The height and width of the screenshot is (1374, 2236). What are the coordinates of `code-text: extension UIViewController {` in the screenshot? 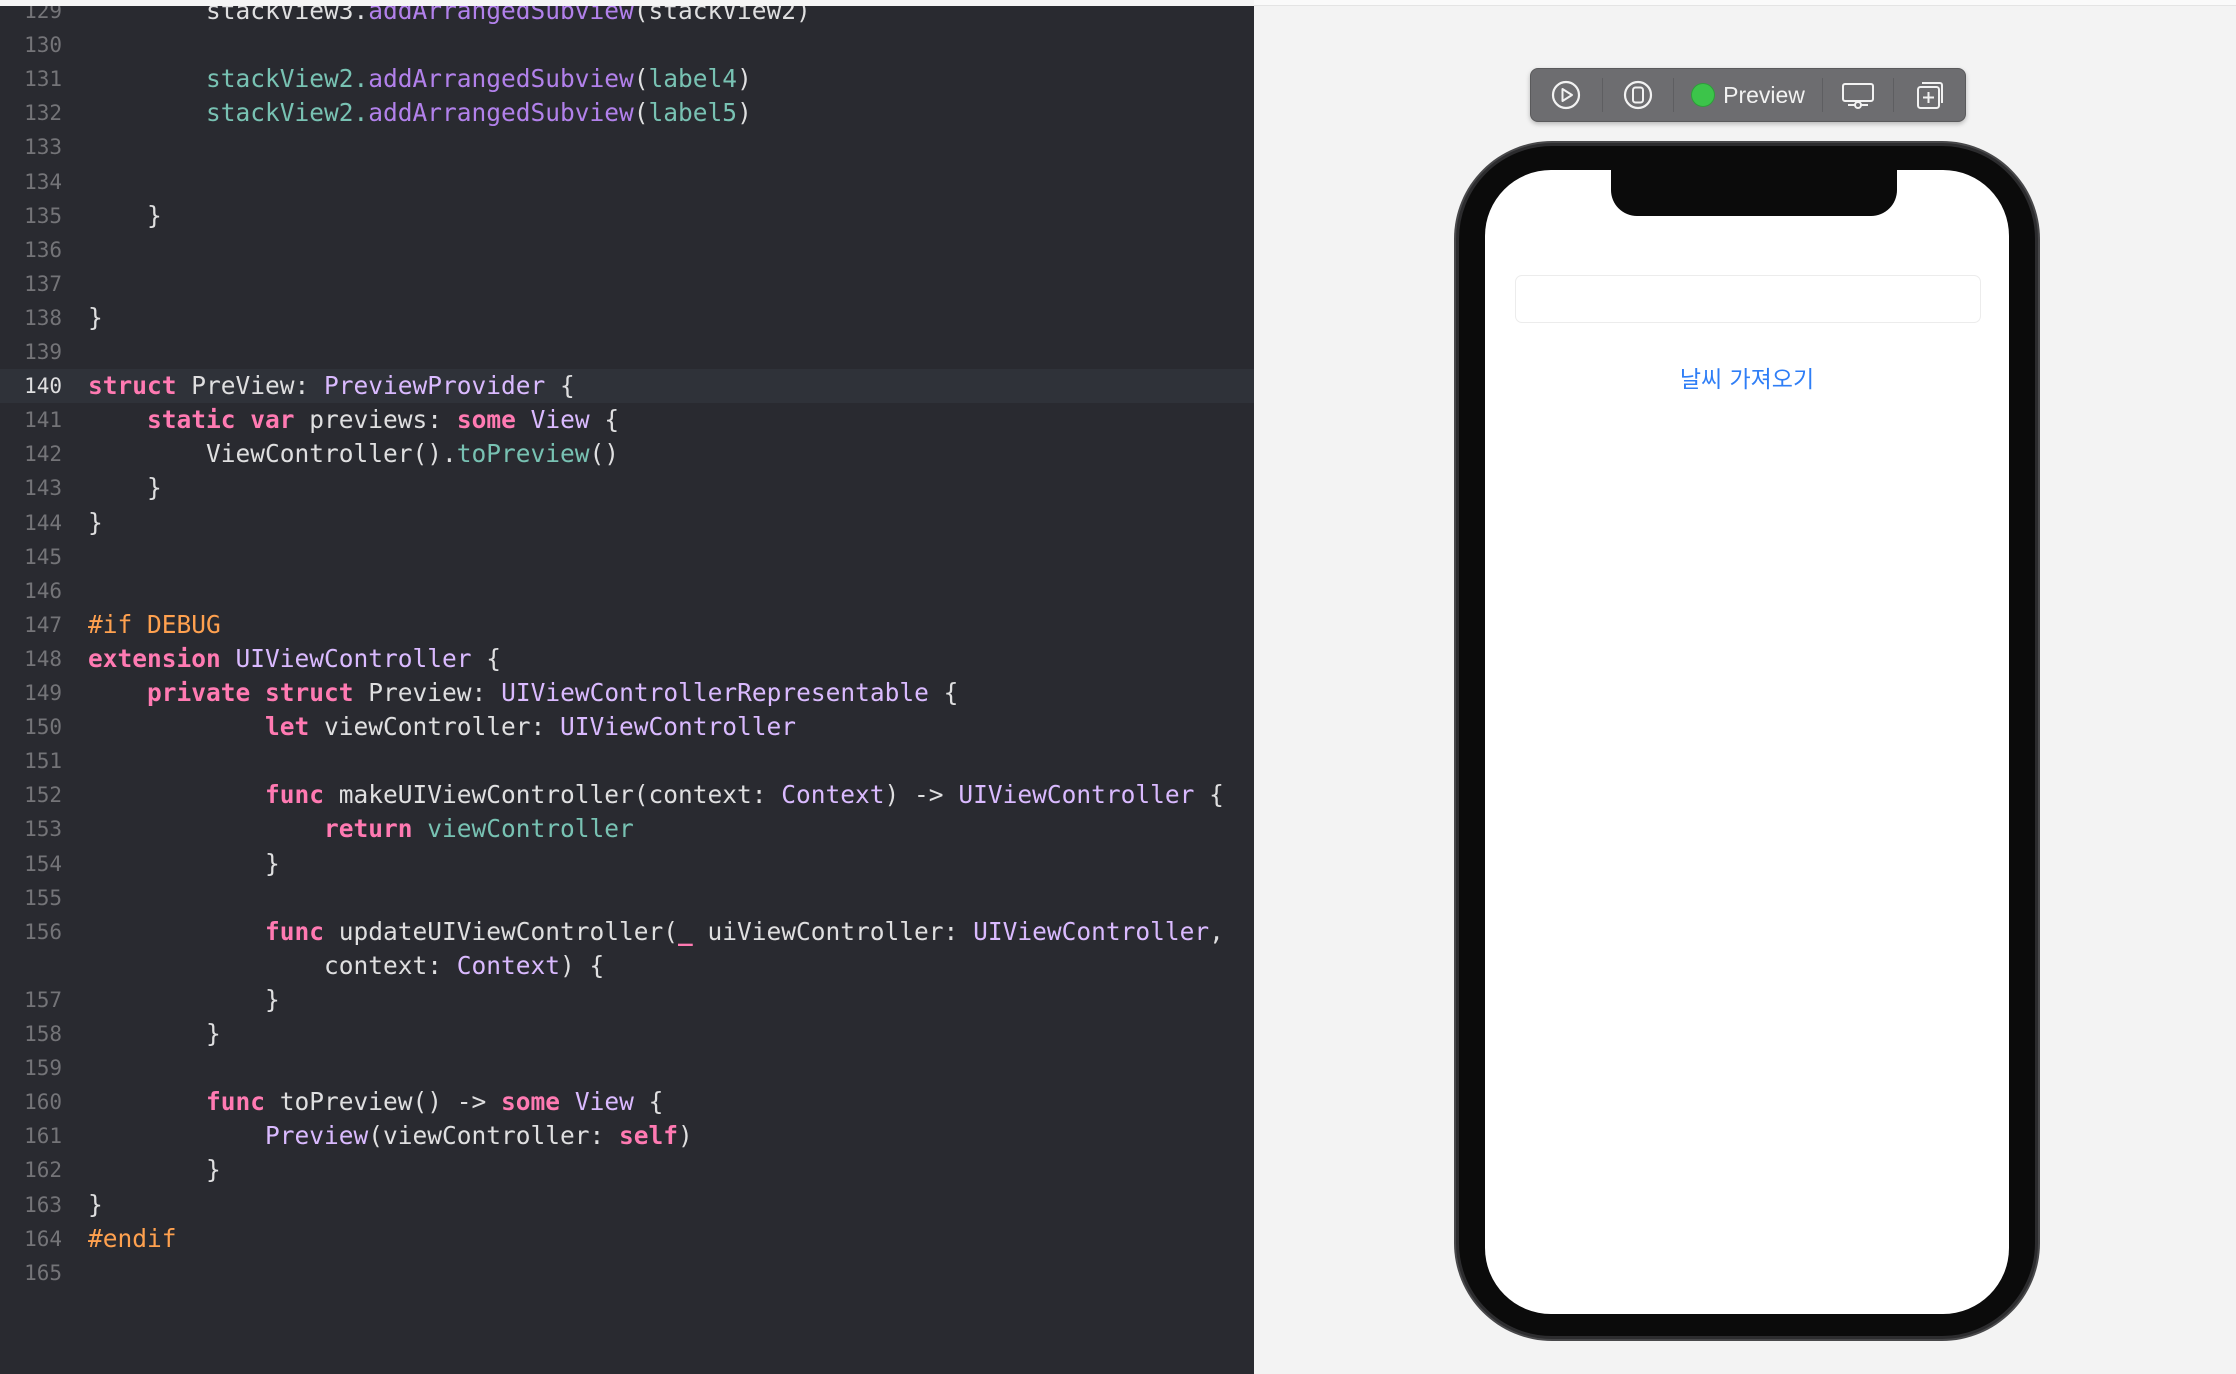 It's located at (294, 659).